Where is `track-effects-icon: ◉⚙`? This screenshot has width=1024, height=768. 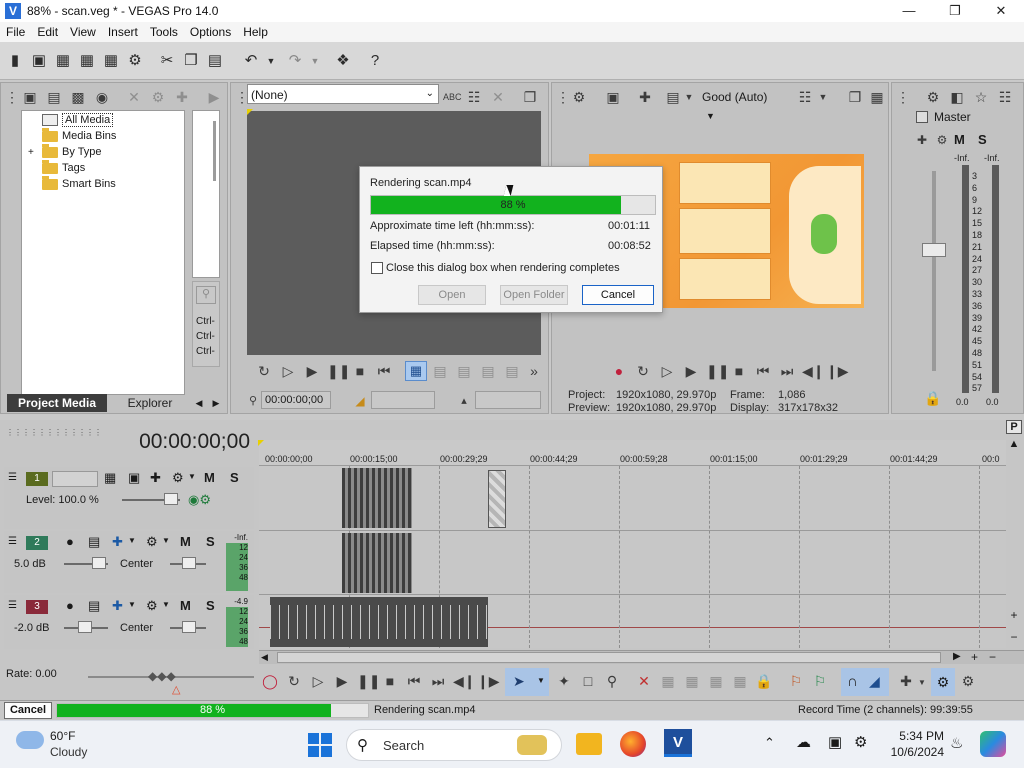
track-effects-icon: ◉⚙ is located at coordinates (199, 500).